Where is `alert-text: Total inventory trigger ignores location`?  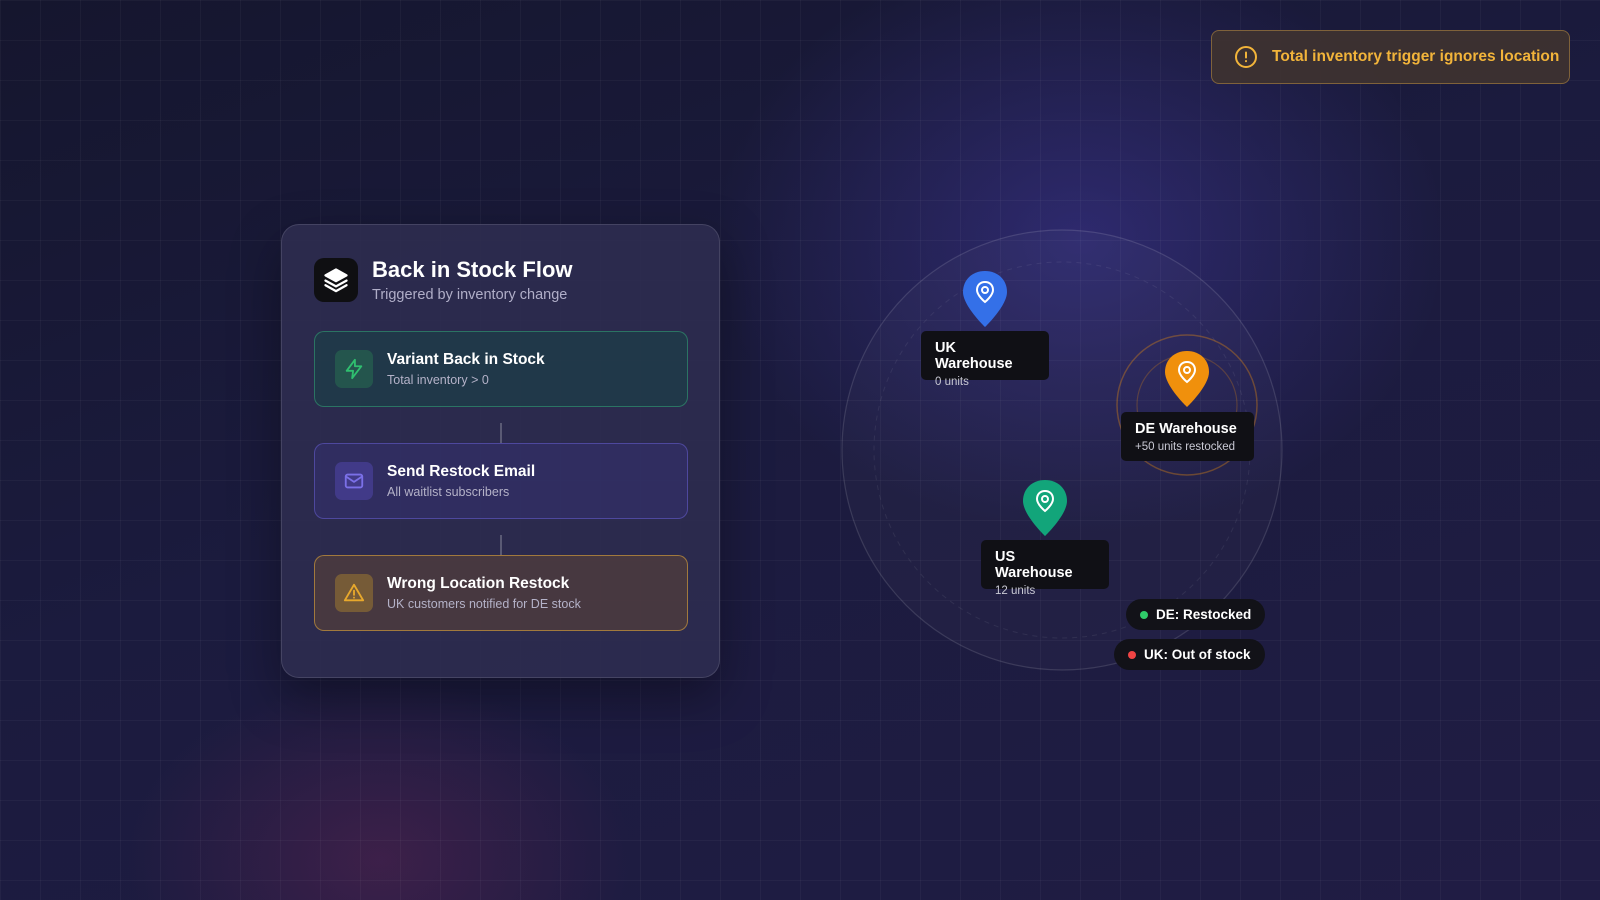 alert-text: Total inventory trigger ignores location is located at coordinates (1416, 56).